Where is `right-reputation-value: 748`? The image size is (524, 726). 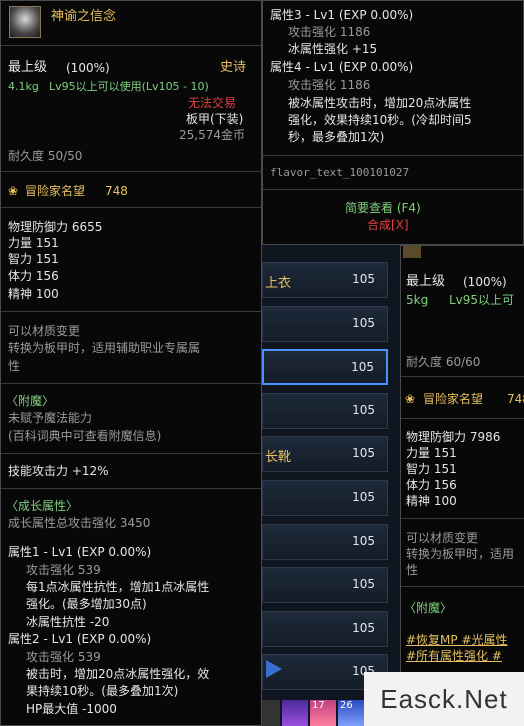
right-reputation-value: 748 is located at coordinates (515, 399).